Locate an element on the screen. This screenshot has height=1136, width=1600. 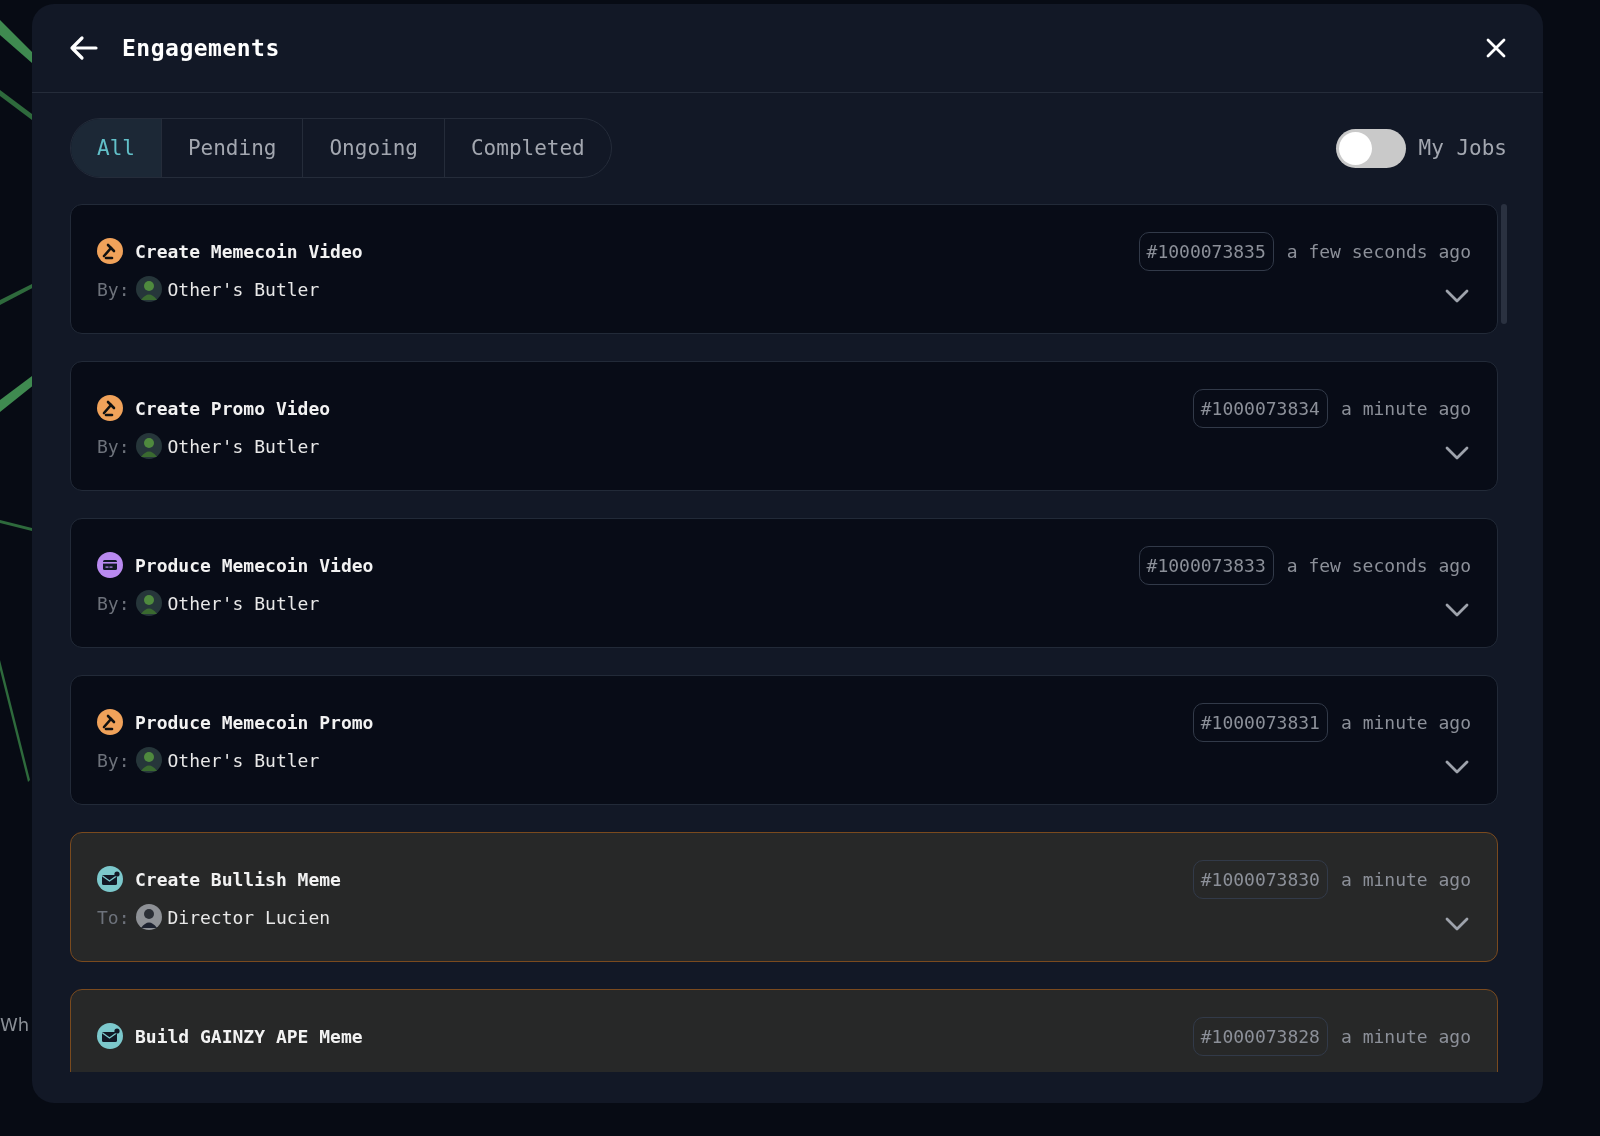
scrollbar is located at coordinates (1504, 264).